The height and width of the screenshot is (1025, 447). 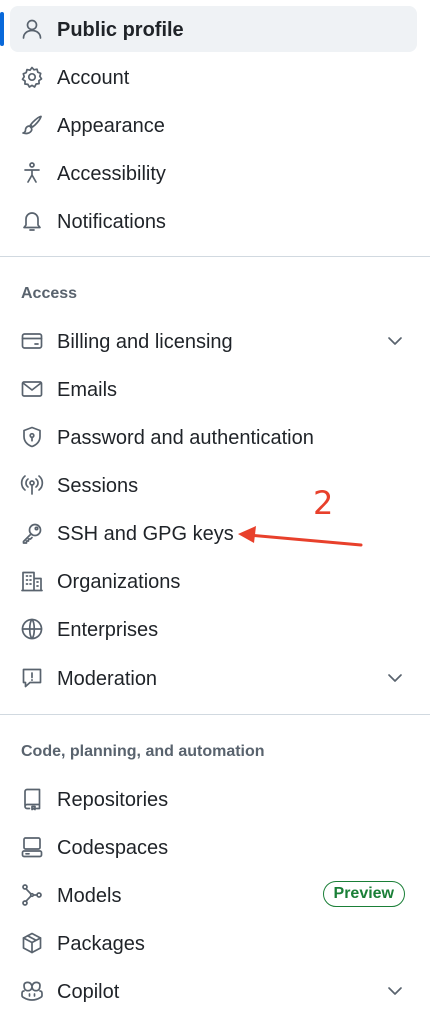 What do you see at coordinates (49, 293) in the screenshot?
I see `section-heading-access: Access` at bounding box center [49, 293].